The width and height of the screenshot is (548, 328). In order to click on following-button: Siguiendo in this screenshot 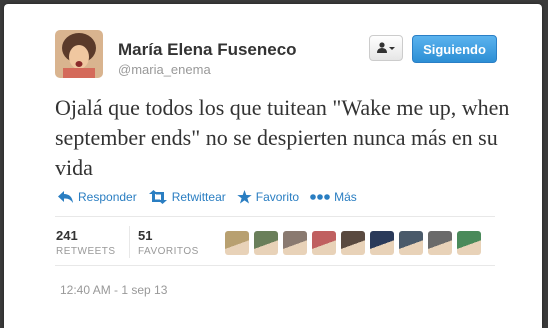, I will do `click(454, 49)`.